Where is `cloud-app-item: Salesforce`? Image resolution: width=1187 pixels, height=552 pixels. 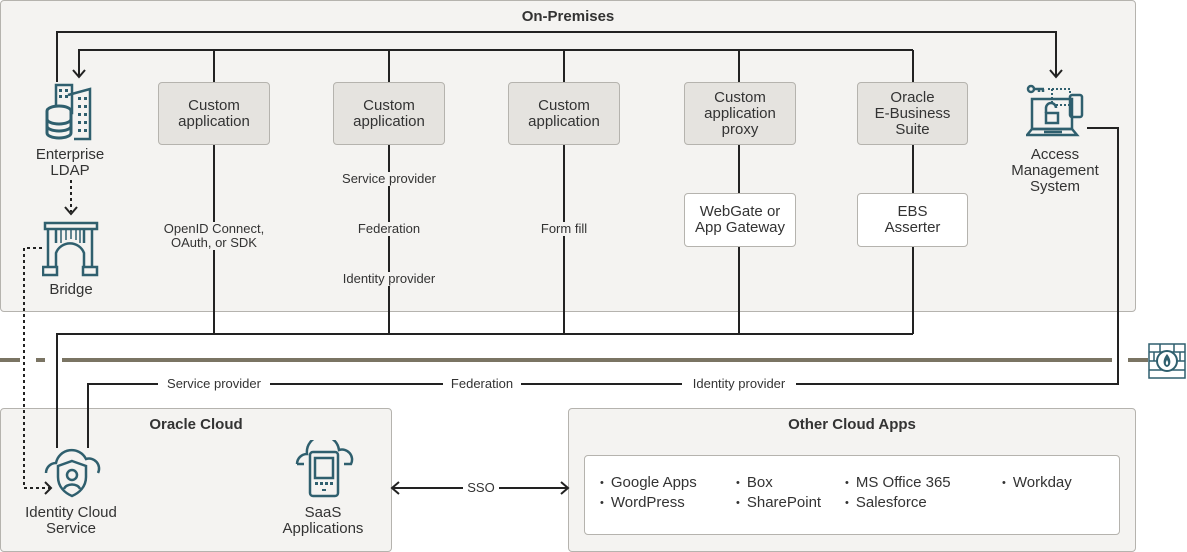 cloud-app-item: Salesforce is located at coordinates (898, 503).